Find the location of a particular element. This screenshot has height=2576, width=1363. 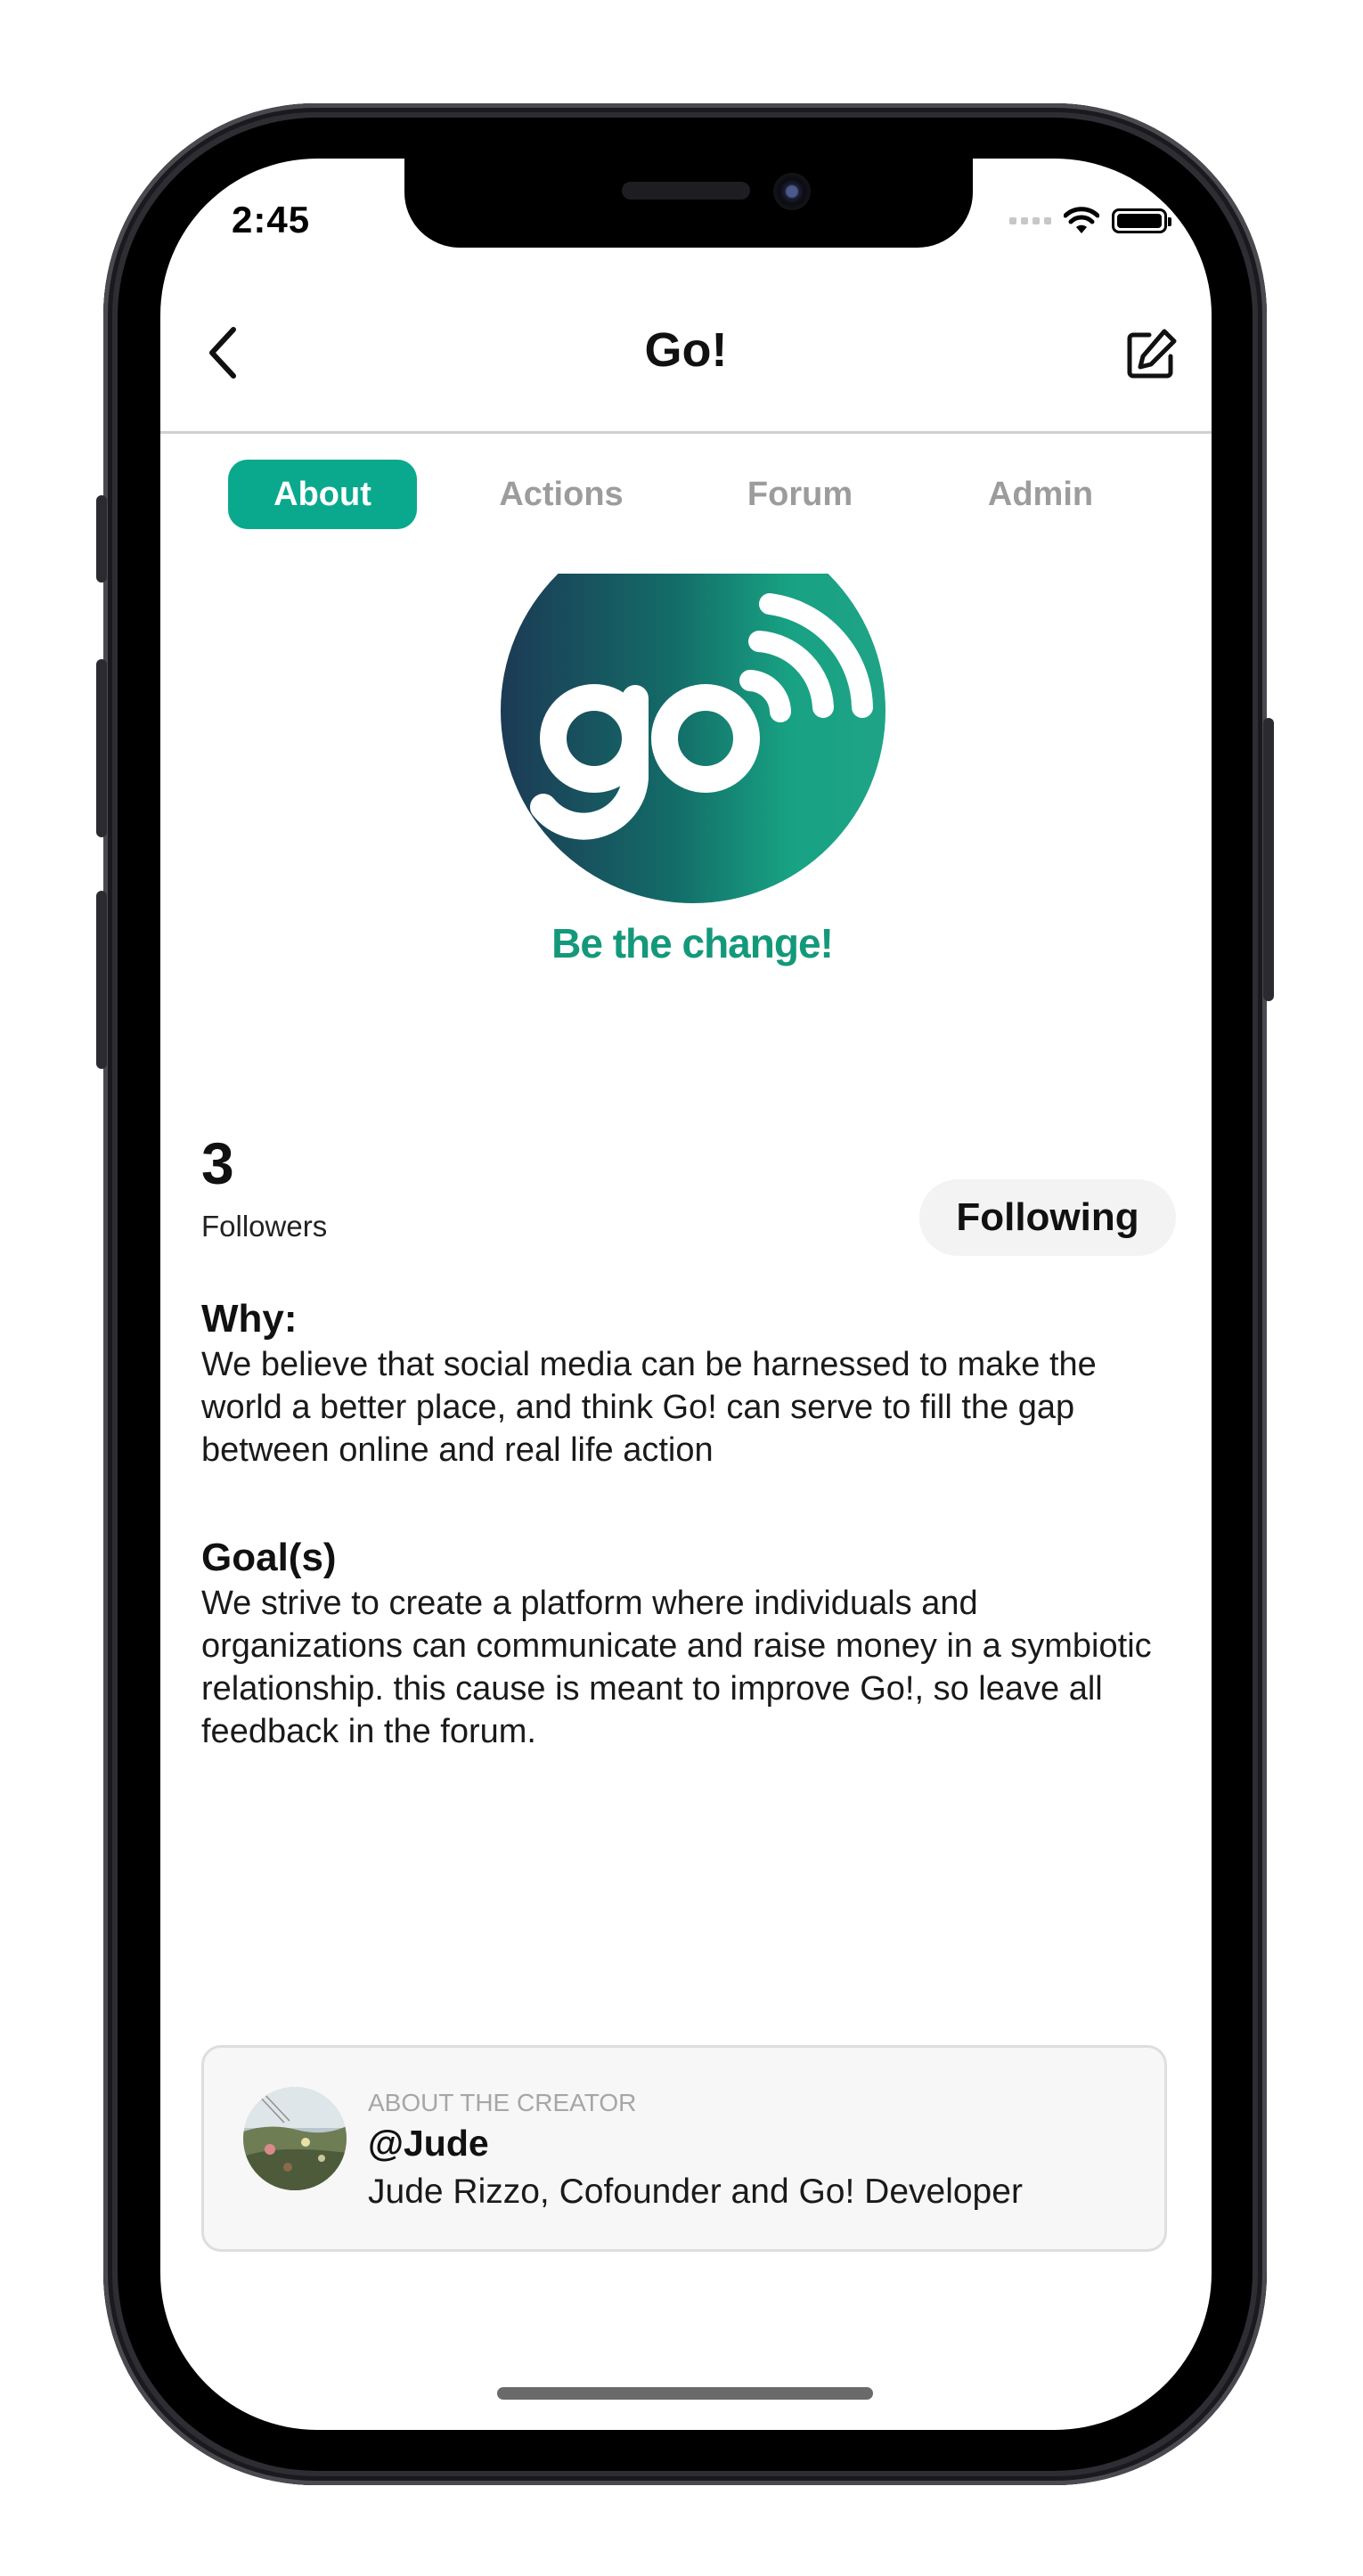

nav-divider is located at coordinates (686, 433).